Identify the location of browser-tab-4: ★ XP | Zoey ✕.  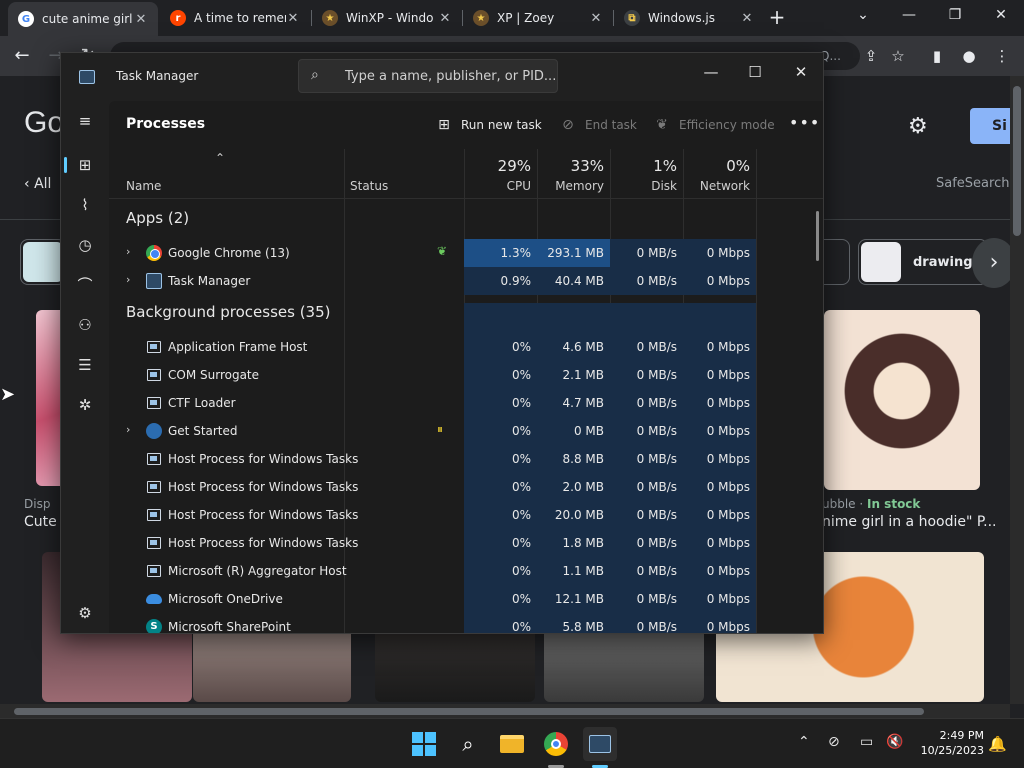
(538, 18).